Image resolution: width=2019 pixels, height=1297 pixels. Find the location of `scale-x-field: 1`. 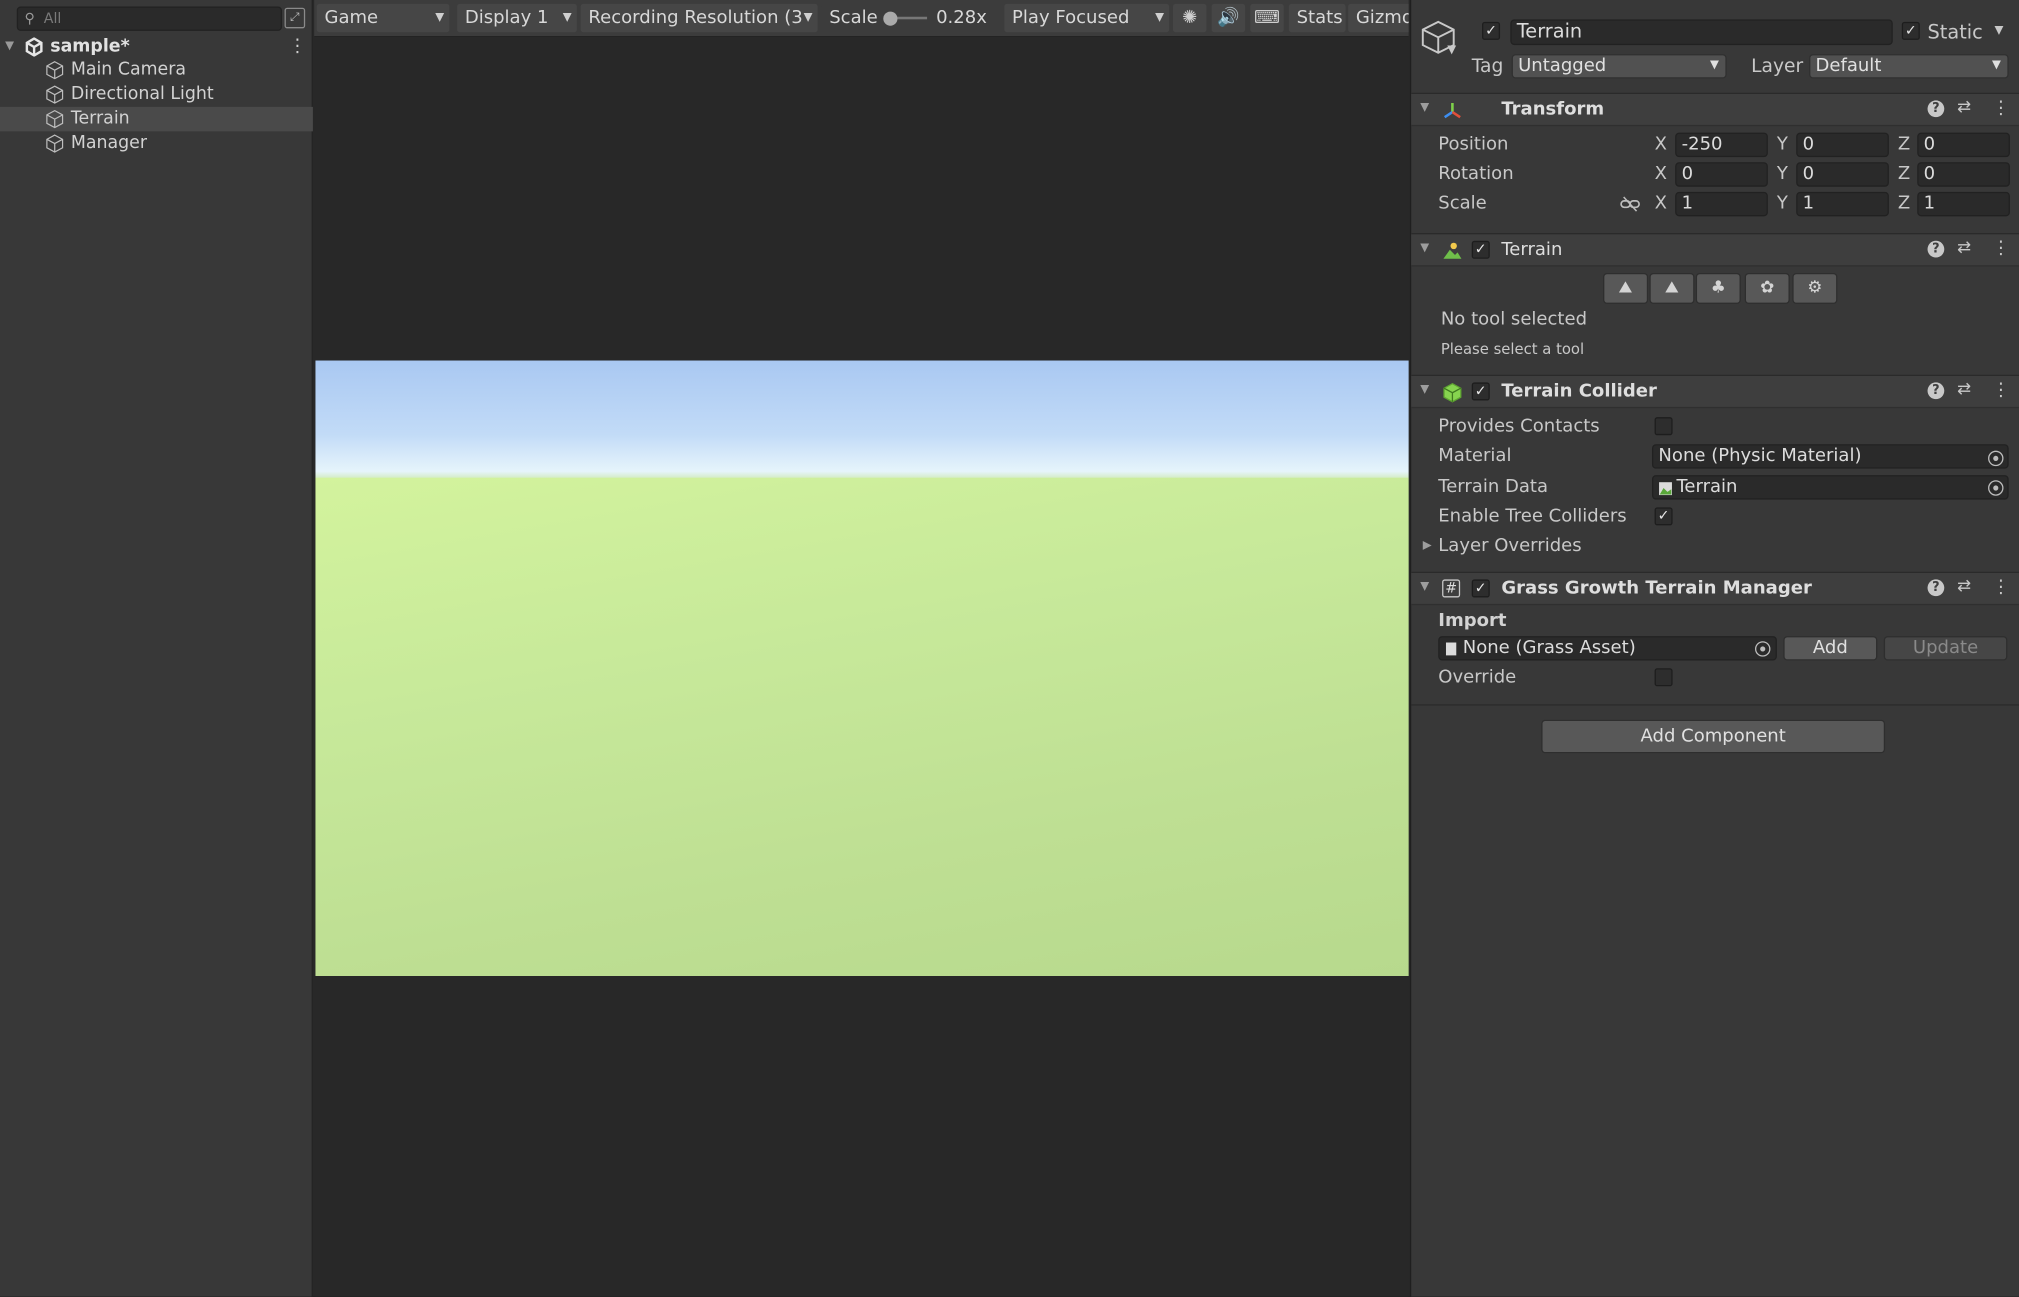

scale-x-field: 1 is located at coordinates (1721, 204).